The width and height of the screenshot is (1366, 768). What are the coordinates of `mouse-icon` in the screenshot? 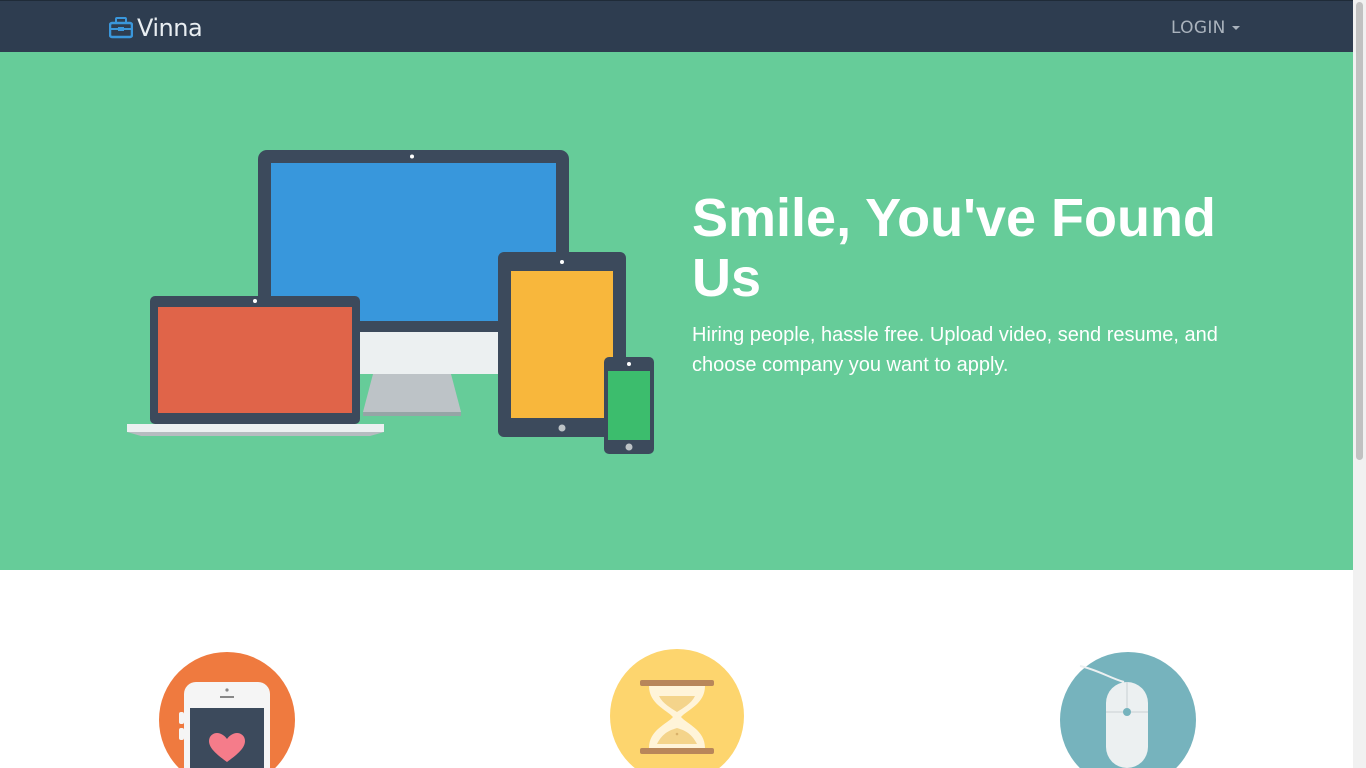 It's located at (1128, 710).